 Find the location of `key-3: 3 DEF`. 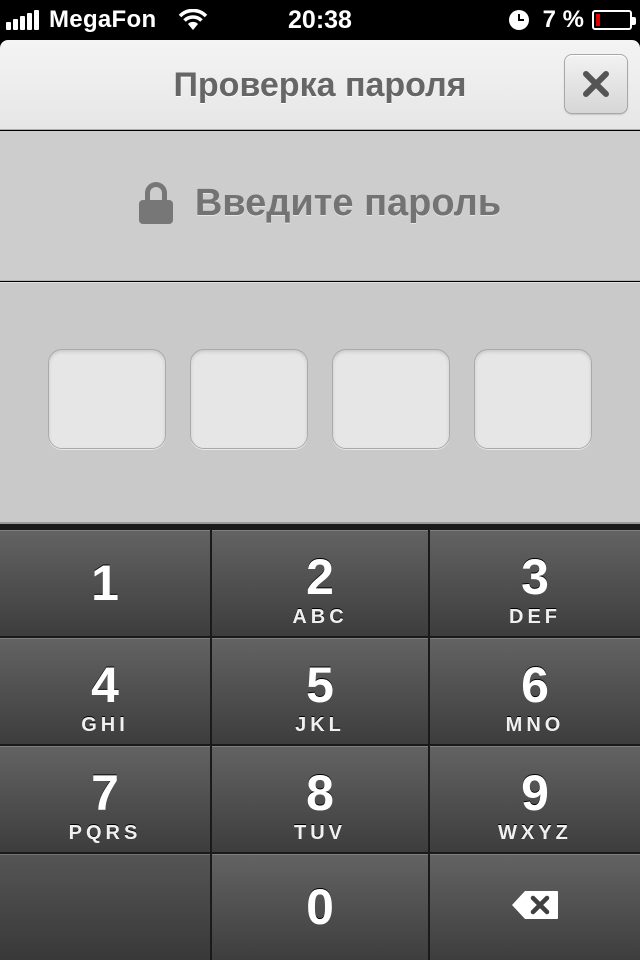

key-3: 3 DEF is located at coordinates (535, 583).